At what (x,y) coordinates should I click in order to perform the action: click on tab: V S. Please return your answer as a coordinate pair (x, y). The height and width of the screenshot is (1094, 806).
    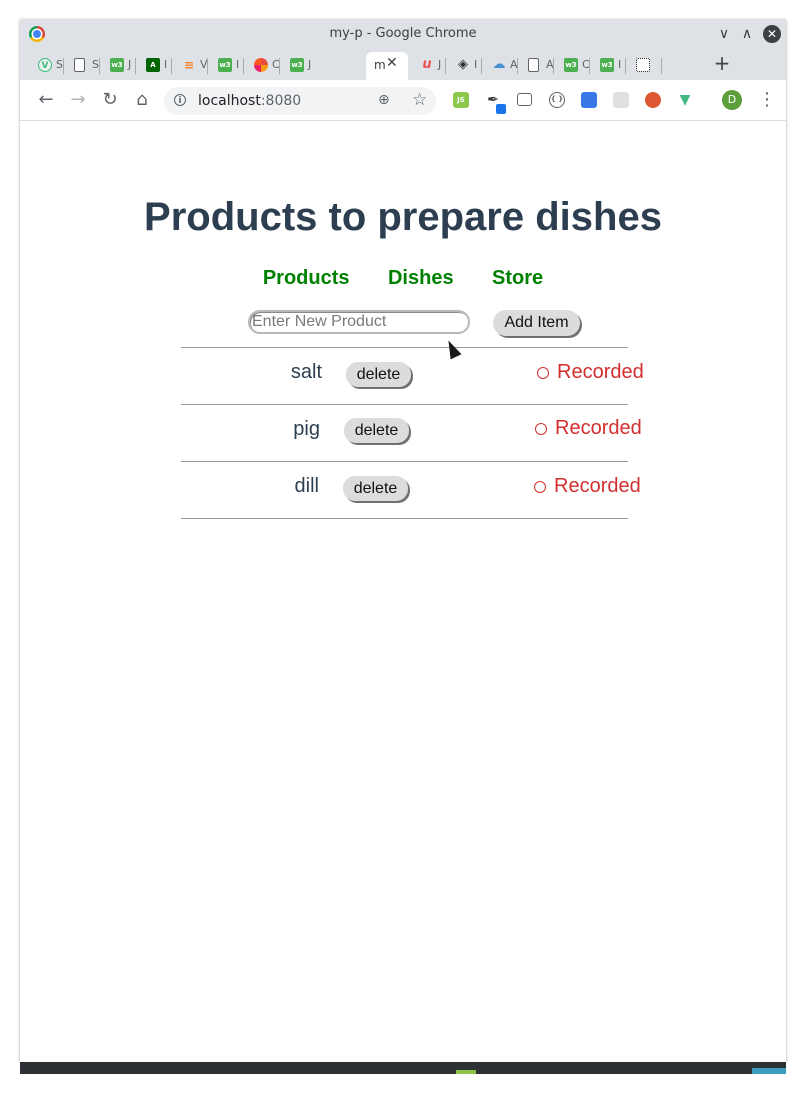
    Looking at the image, I should click on (46, 66).